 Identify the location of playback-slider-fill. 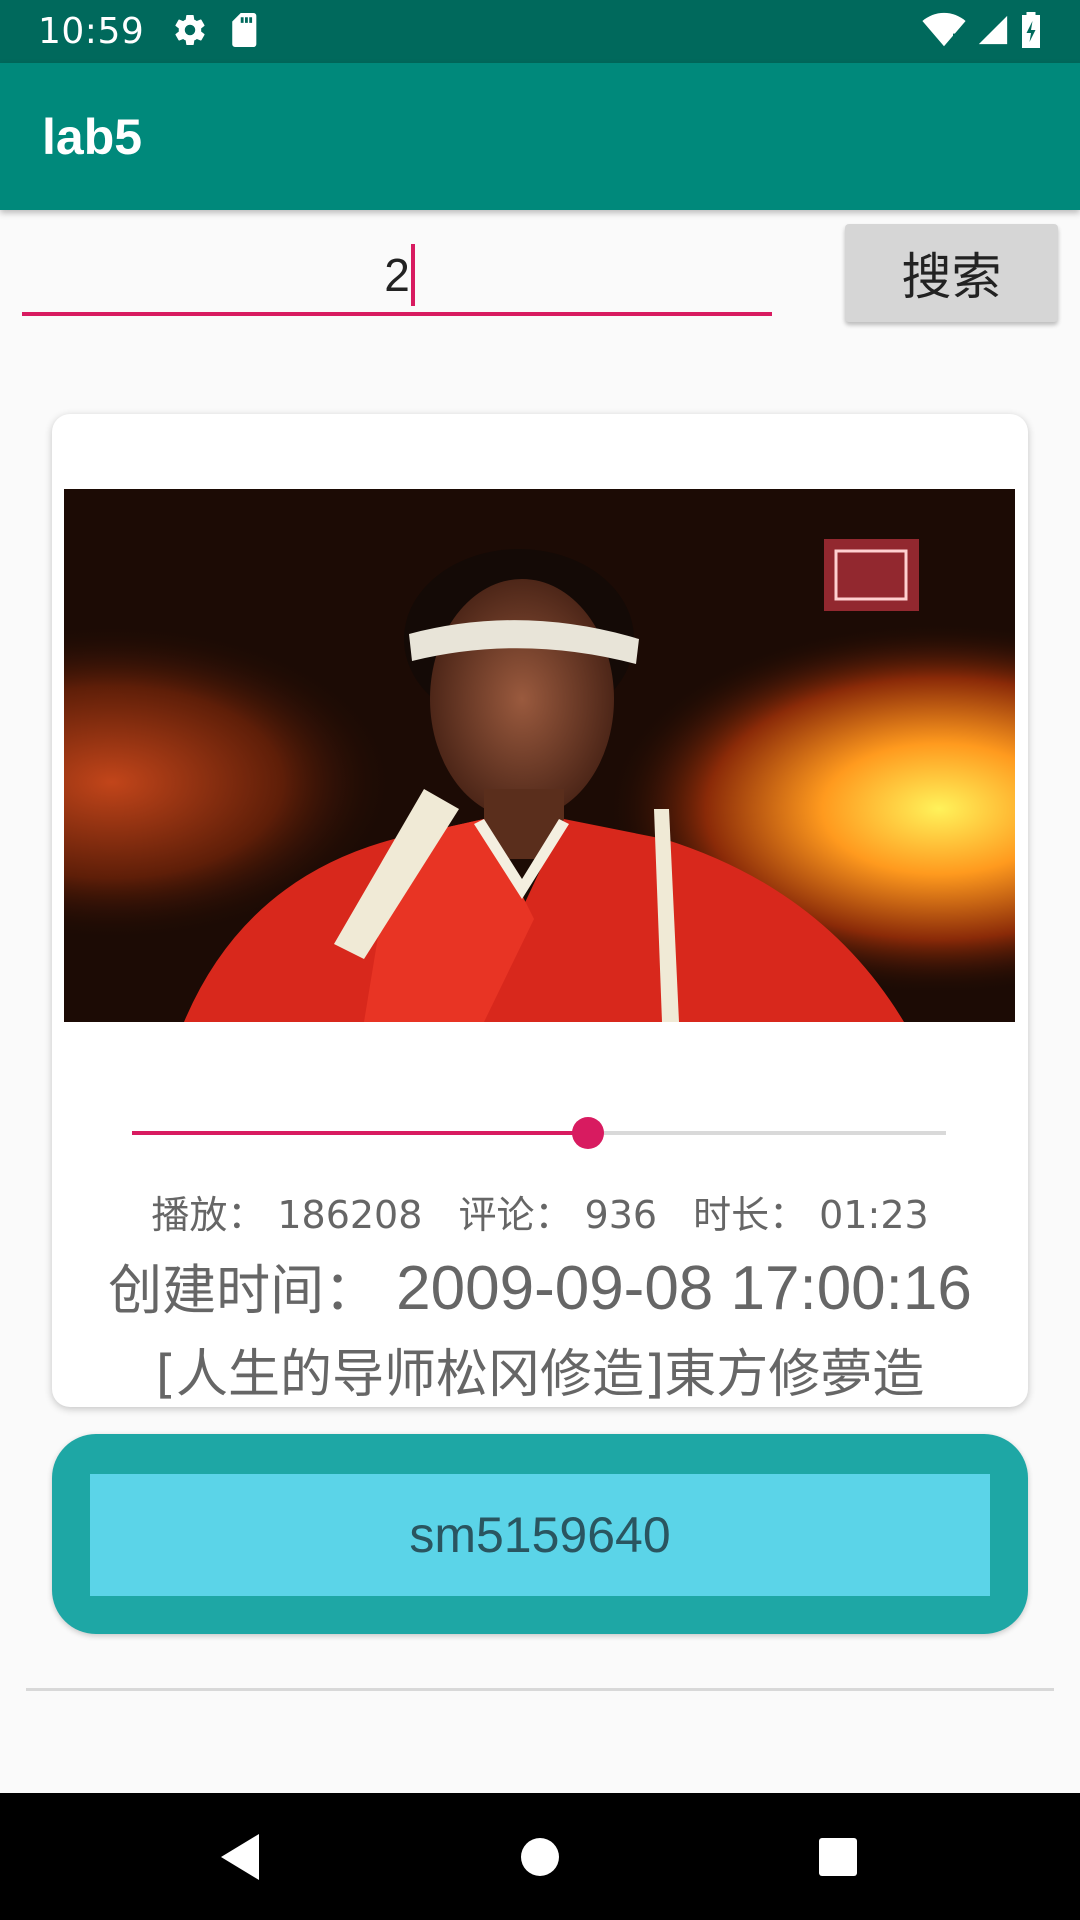
(360, 1133).